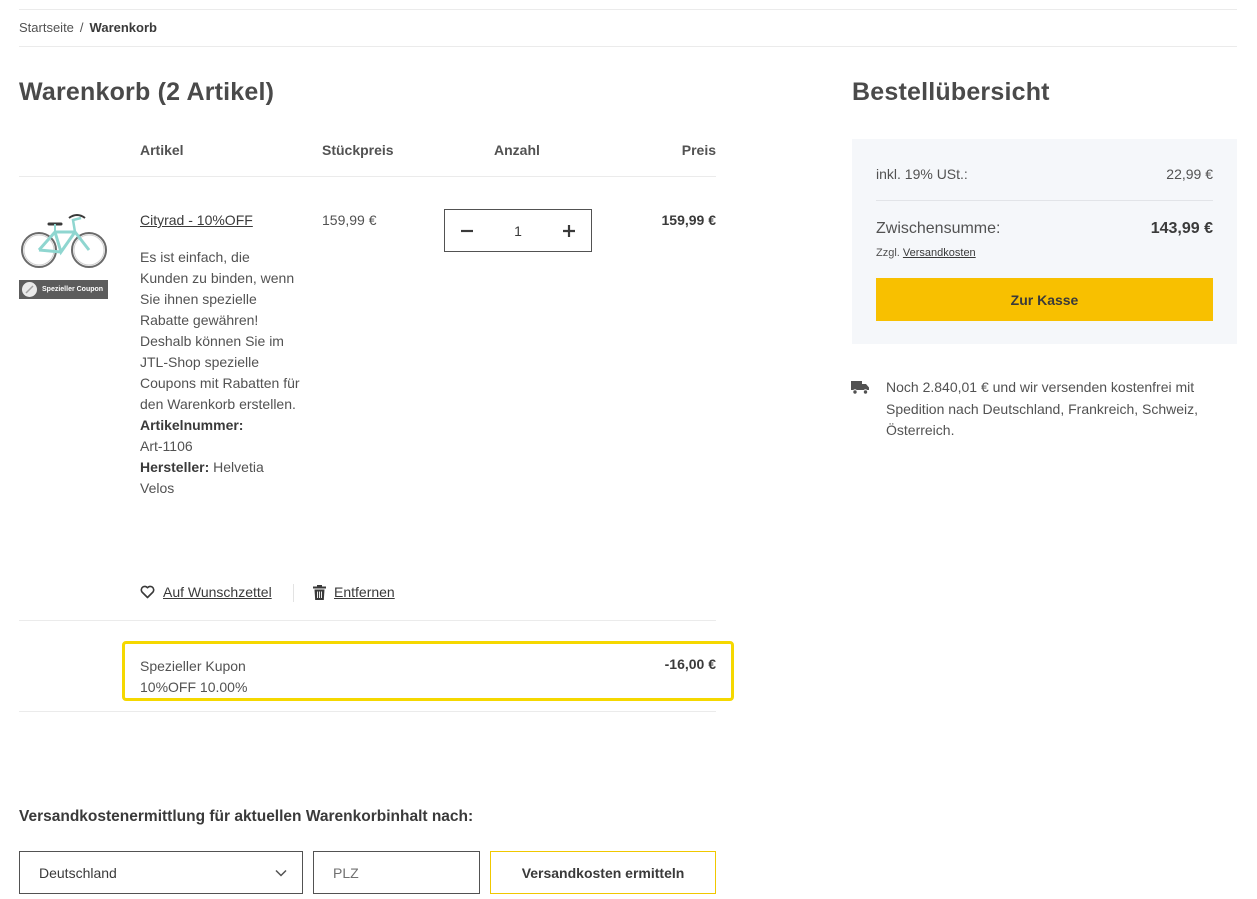  What do you see at coordinates (46, 27) in the screenshot?
I see `breadcrumb-home: Startseite` at bounding box center [46, 27].